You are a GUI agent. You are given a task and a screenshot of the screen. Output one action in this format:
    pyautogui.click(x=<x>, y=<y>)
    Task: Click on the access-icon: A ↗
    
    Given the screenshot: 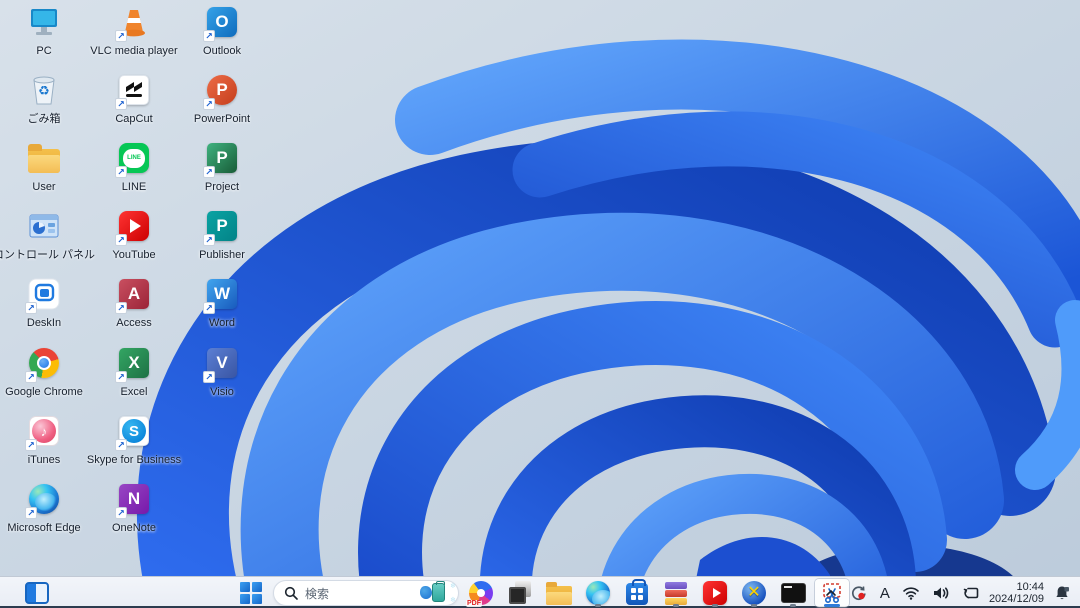 What is the action you would take?
    pyautogui.click(x=134, y=294)
    